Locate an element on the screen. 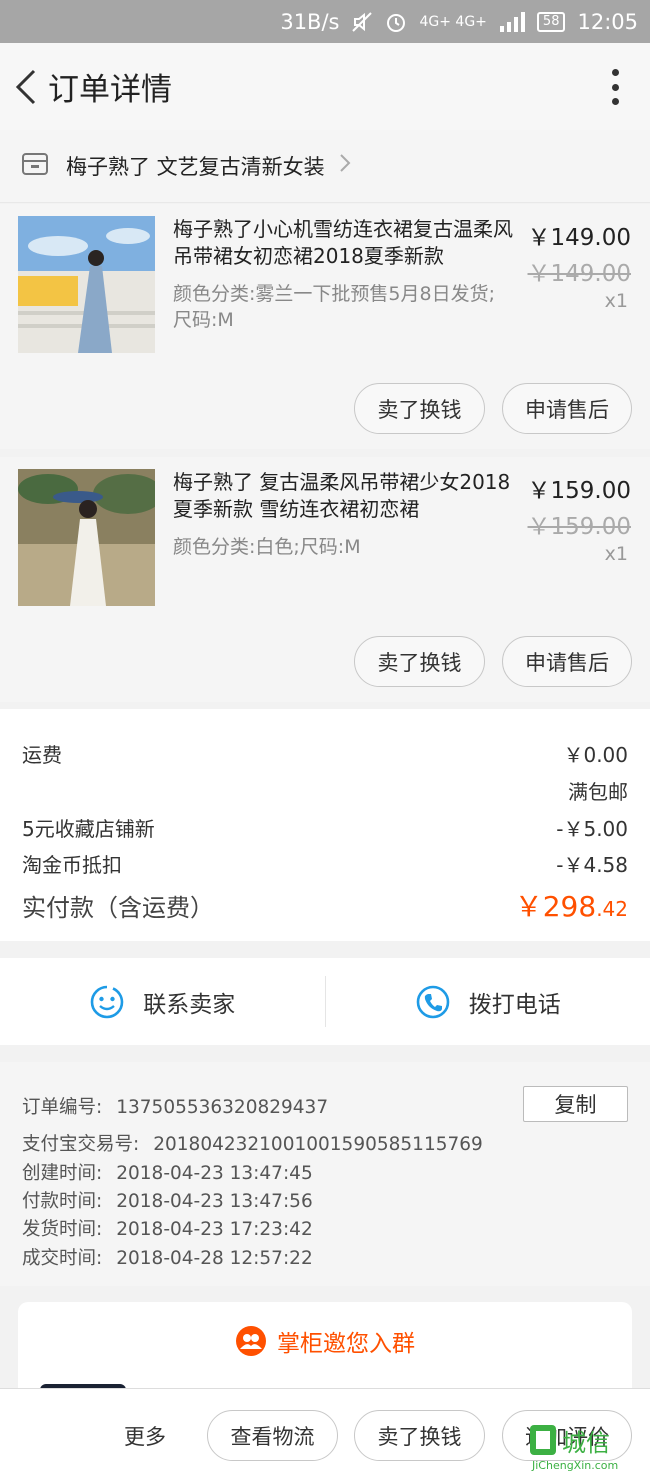 The image size is (650, 1479). item-original-price: ￥149.00 is located at coordinates (579, 274).